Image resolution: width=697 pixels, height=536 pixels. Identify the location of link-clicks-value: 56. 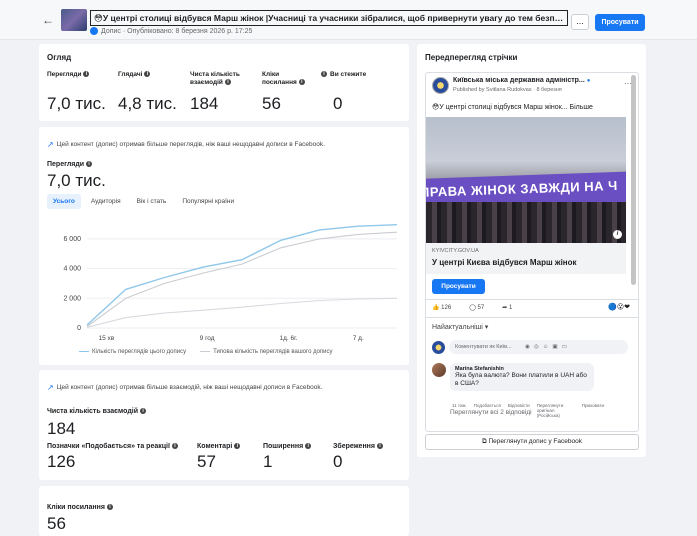
(56, 523).